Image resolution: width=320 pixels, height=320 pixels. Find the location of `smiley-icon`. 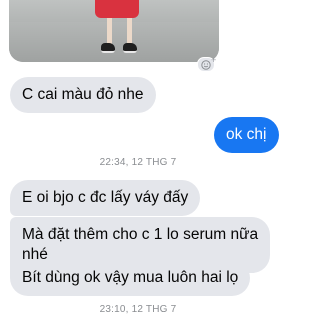

smiley-icon is located at coordinates (206, 64).